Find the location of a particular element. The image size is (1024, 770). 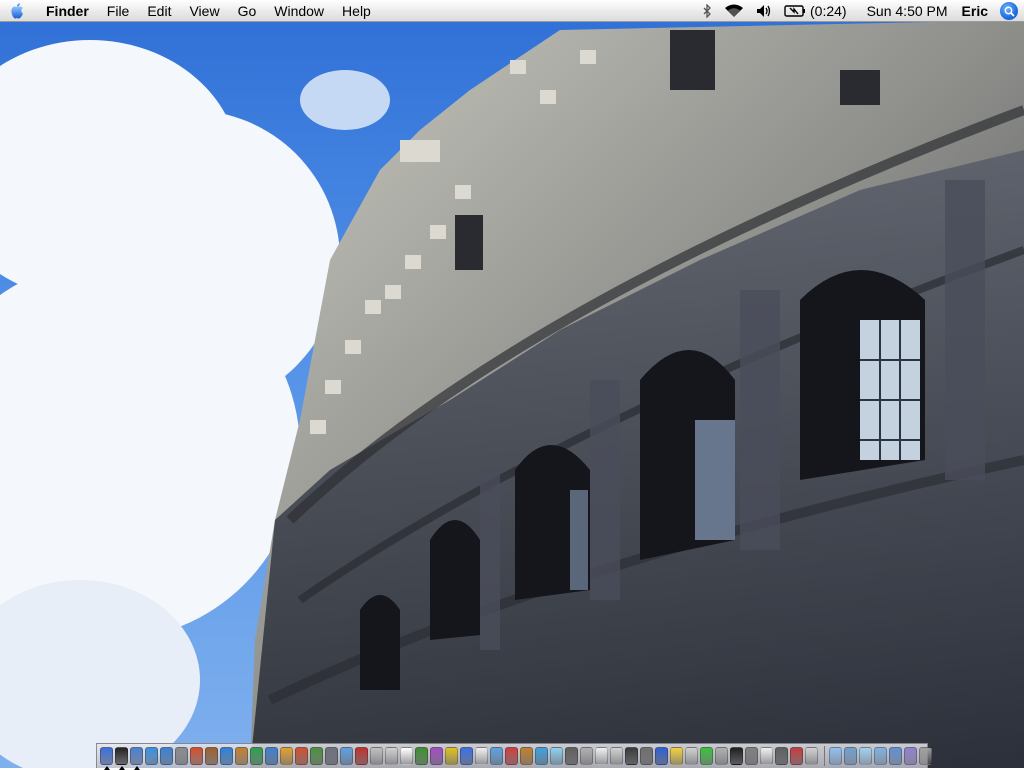

bluetooth-menu is located at coordinates (707, 11).